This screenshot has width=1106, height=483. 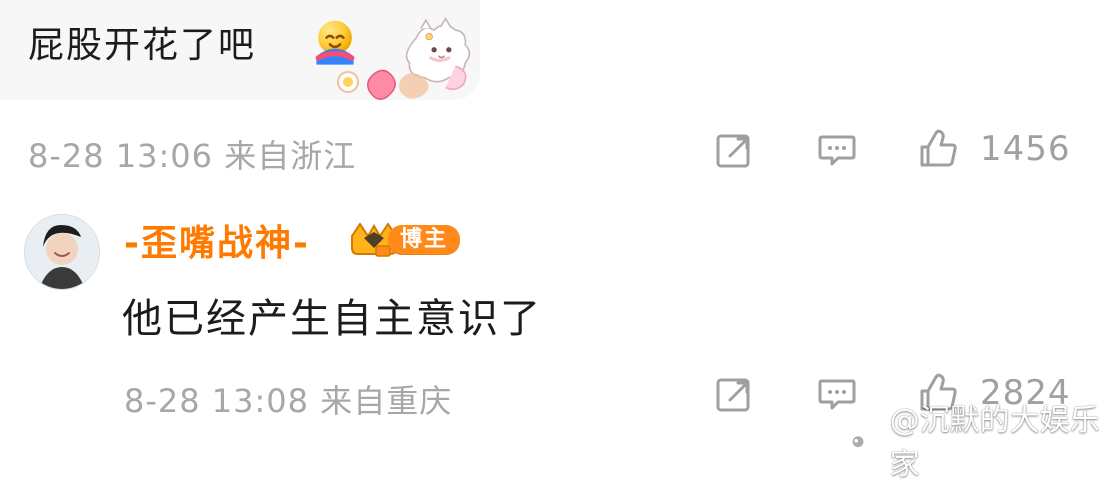 I want to click on badge-label: 博主, so click(x=424, y=240).